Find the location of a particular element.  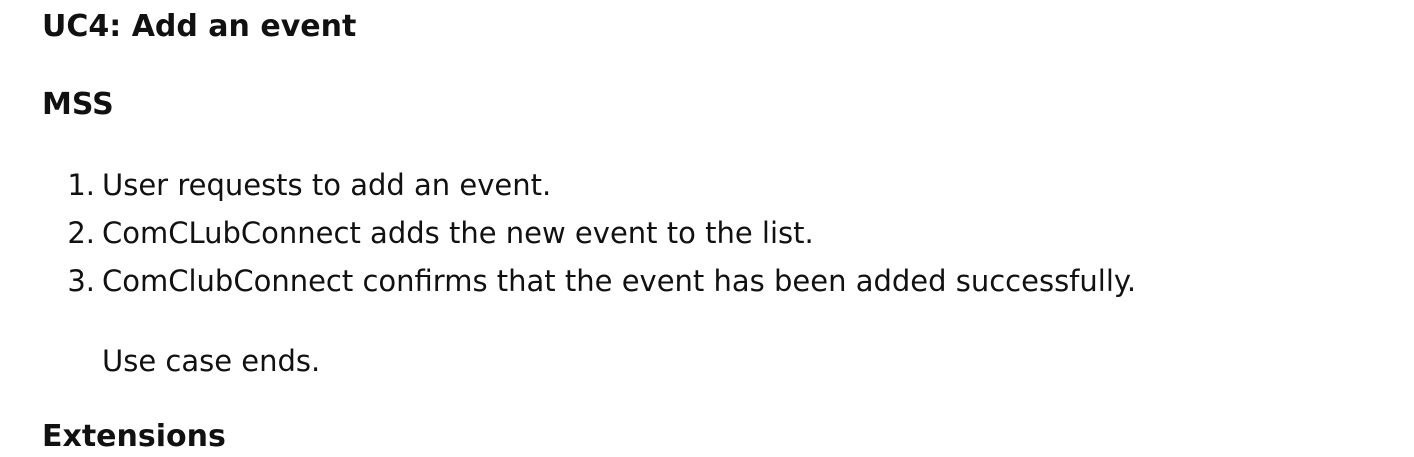

step-number: 2. is located at coordinates (81, 233).